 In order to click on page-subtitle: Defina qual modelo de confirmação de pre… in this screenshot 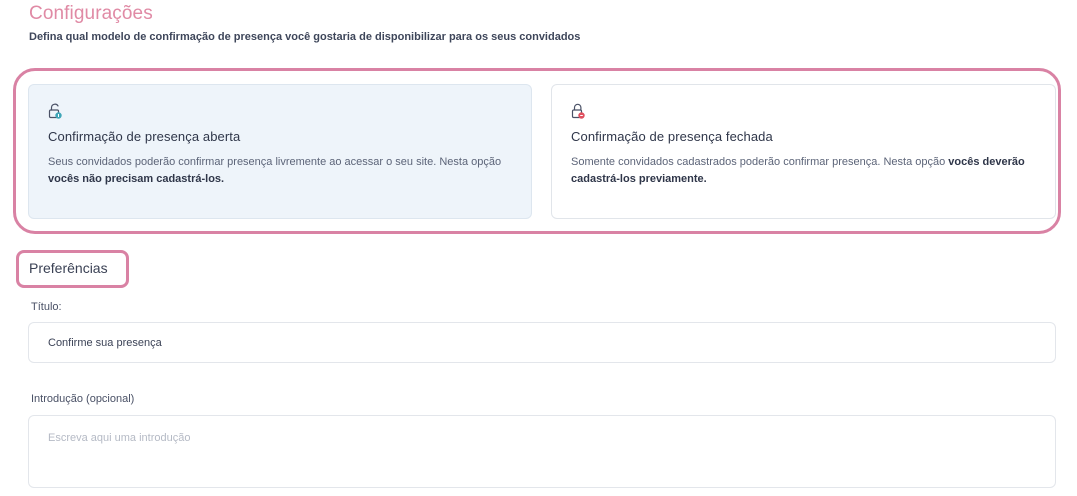, I will do `click(305, 37)`.